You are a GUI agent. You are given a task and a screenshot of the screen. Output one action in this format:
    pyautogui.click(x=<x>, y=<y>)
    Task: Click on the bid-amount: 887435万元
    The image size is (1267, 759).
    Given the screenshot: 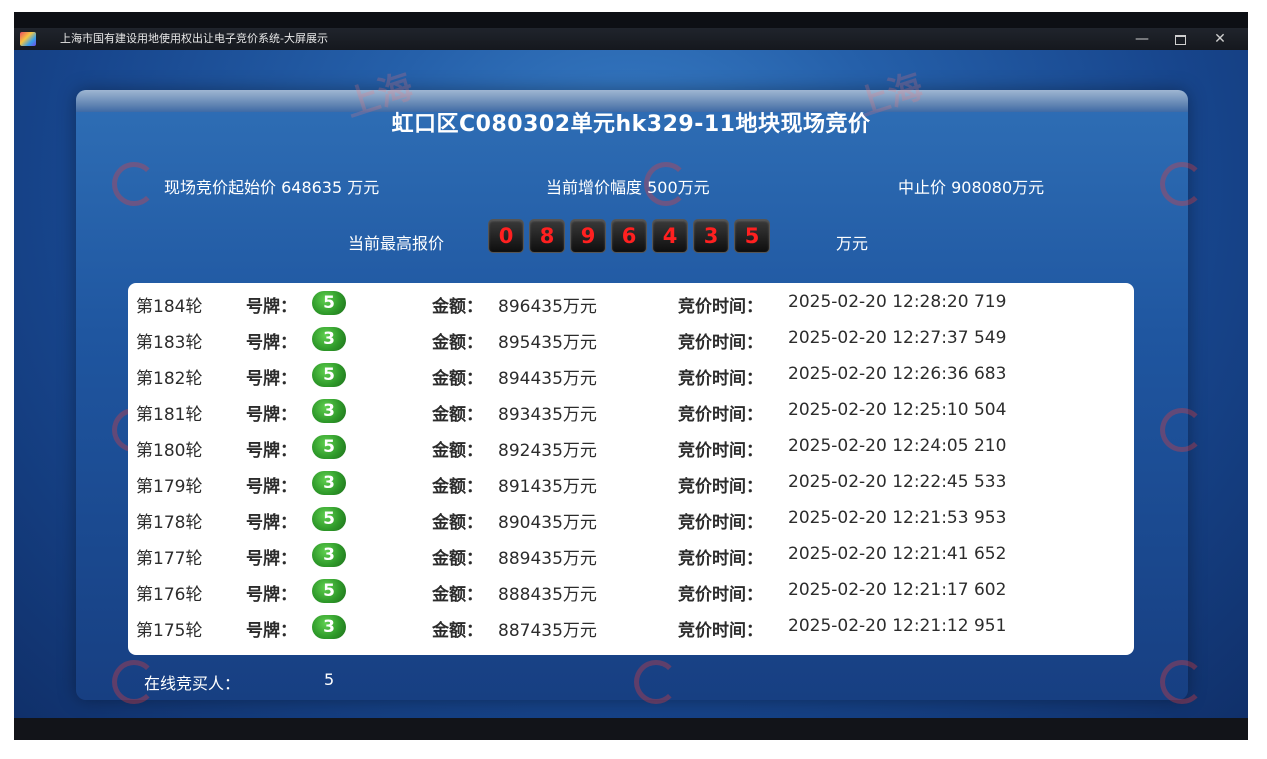 What is the action you would take?
    pyautogui.click(x=547, y=631)
    